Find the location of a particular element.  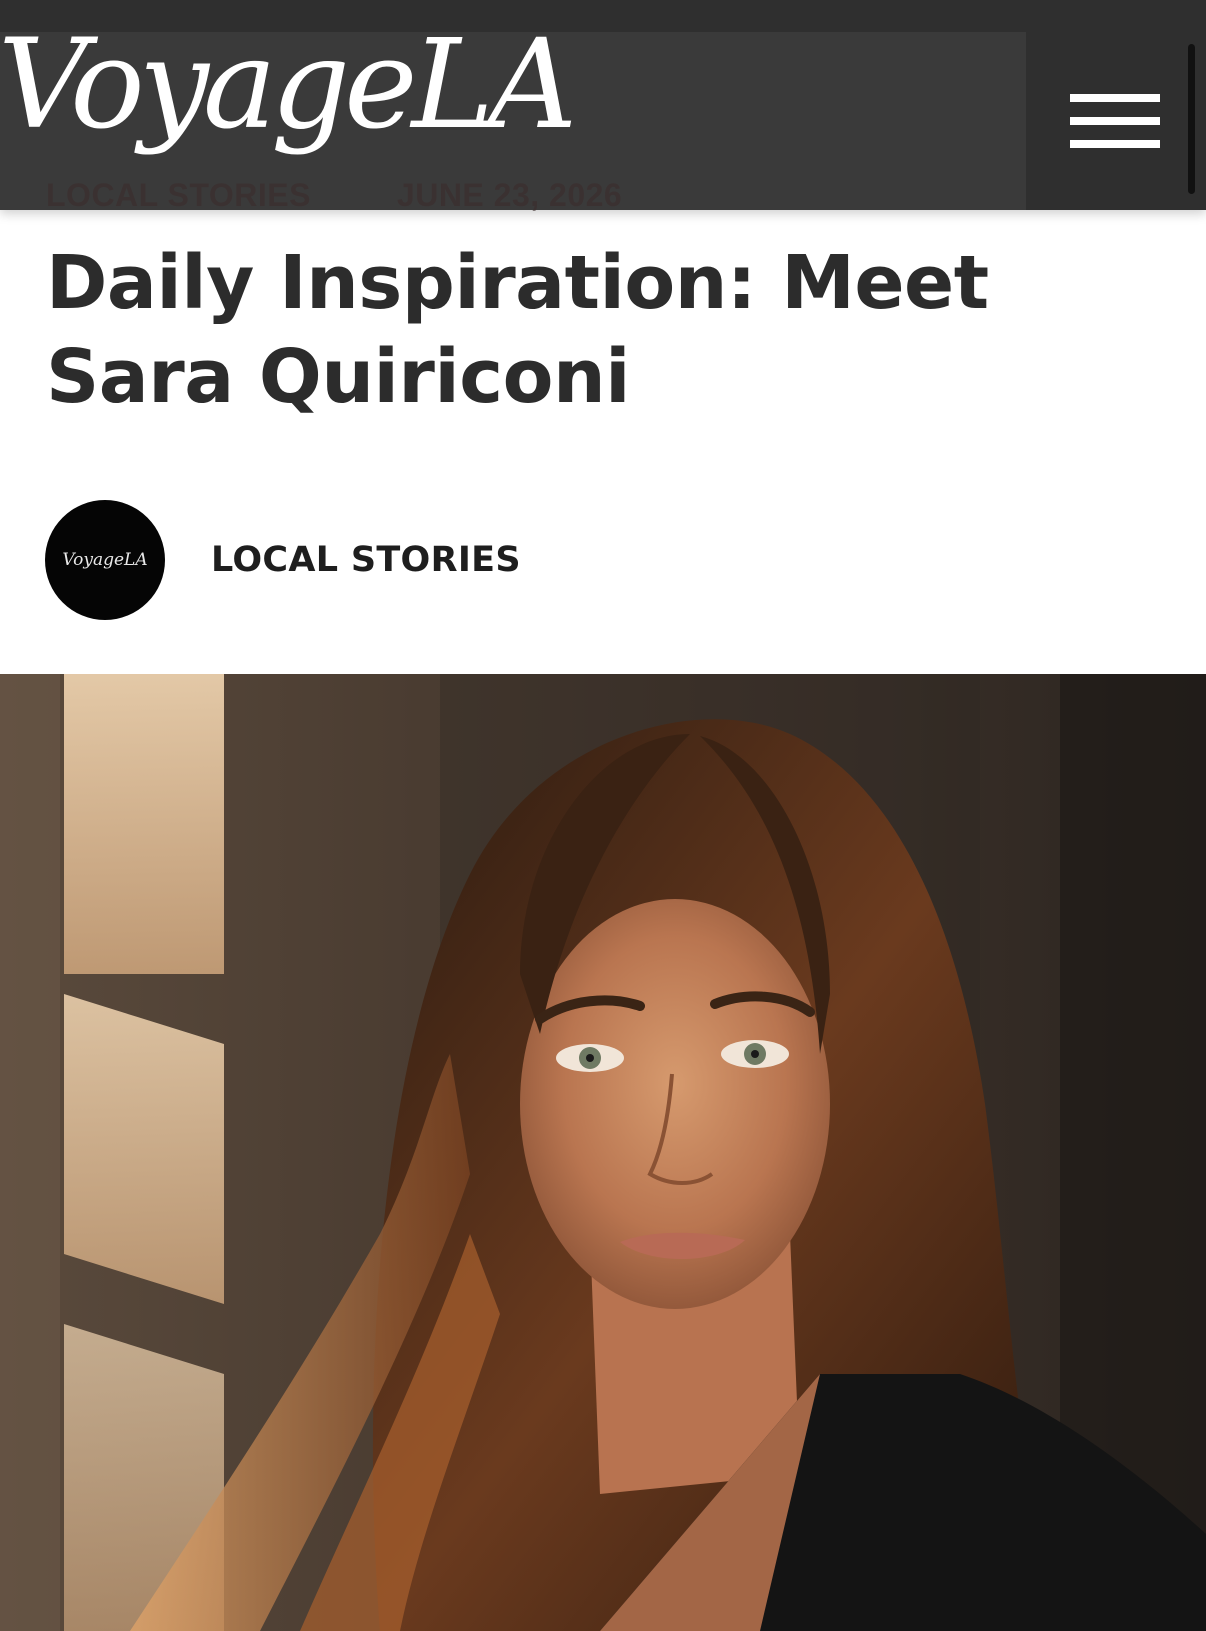

site-header: LOCAL STORIES JUNE 23, 2026 VoyageLA is located at coordinates (603, 106).